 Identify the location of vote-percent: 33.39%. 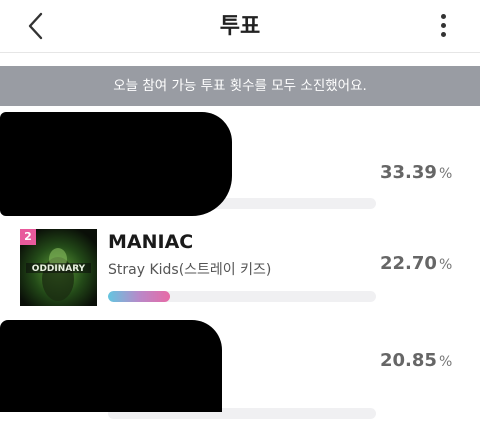
(420, 172).